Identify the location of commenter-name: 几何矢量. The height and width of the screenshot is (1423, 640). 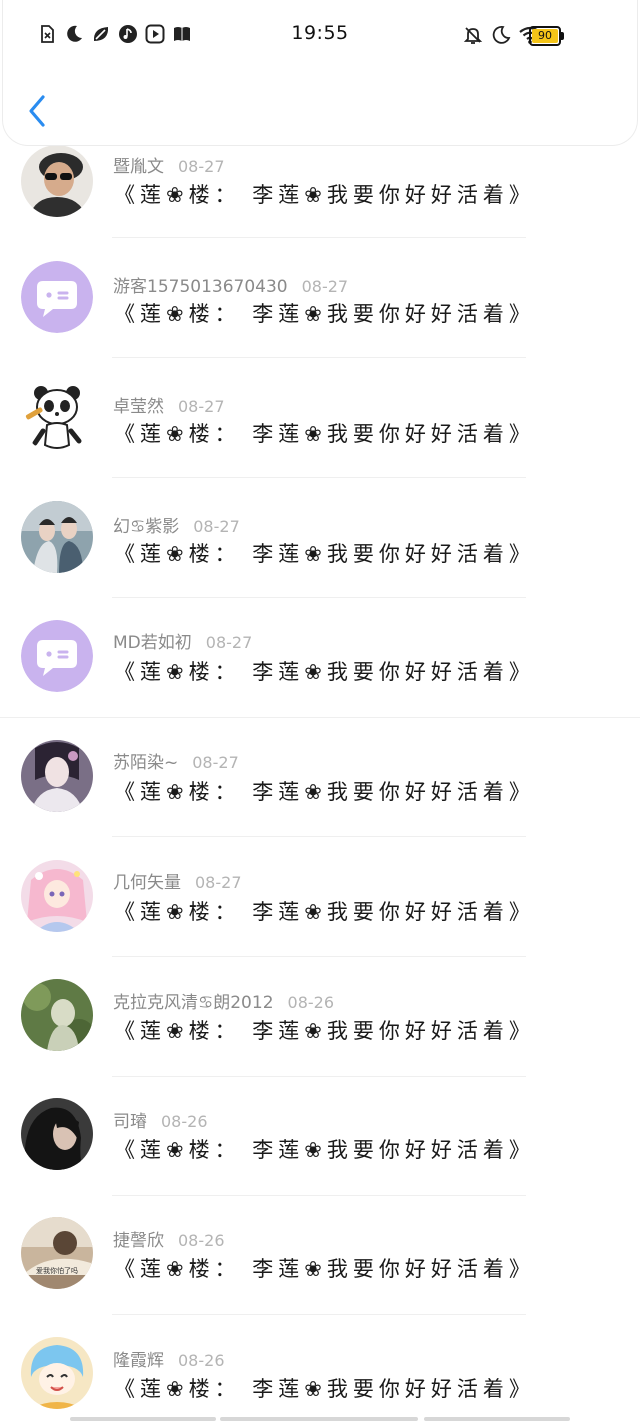
(147, 880).